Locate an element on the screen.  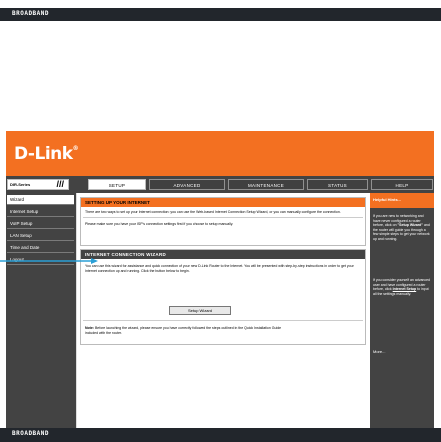
model-badge: DIR-Series /// is located at coordinates (38, 184).